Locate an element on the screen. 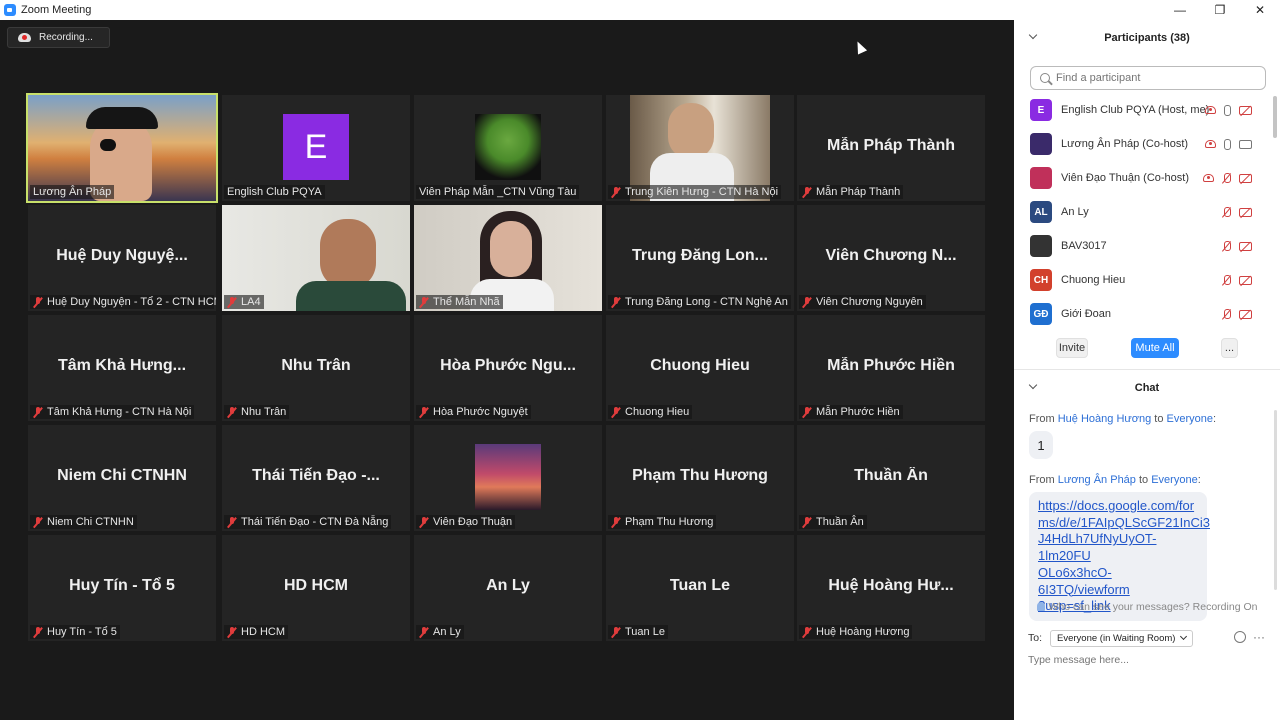 This screenshot has height=720, width=1280. participant-video-tile: Huệ Hoàng Hư... Huệ Hoàng Hương is located at coordinates (891, 588).